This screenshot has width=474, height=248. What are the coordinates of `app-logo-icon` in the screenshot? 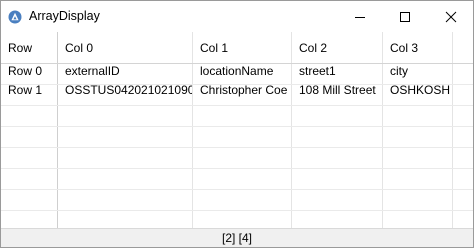 It's located at (15, 17).